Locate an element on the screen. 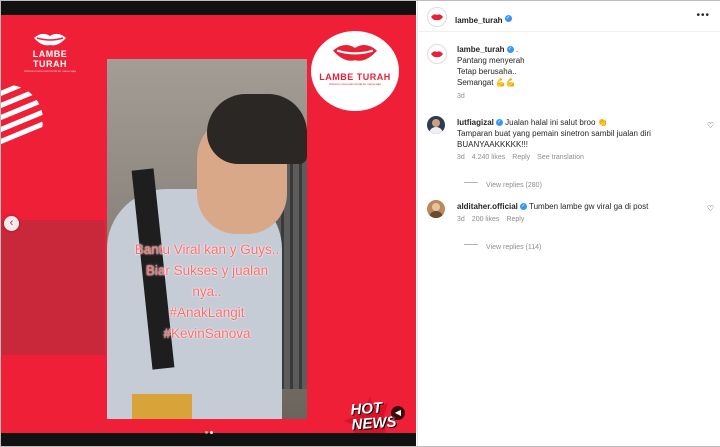 This screenshot has height=447, width=720. author-avatar is located at coordinates (437, 17).